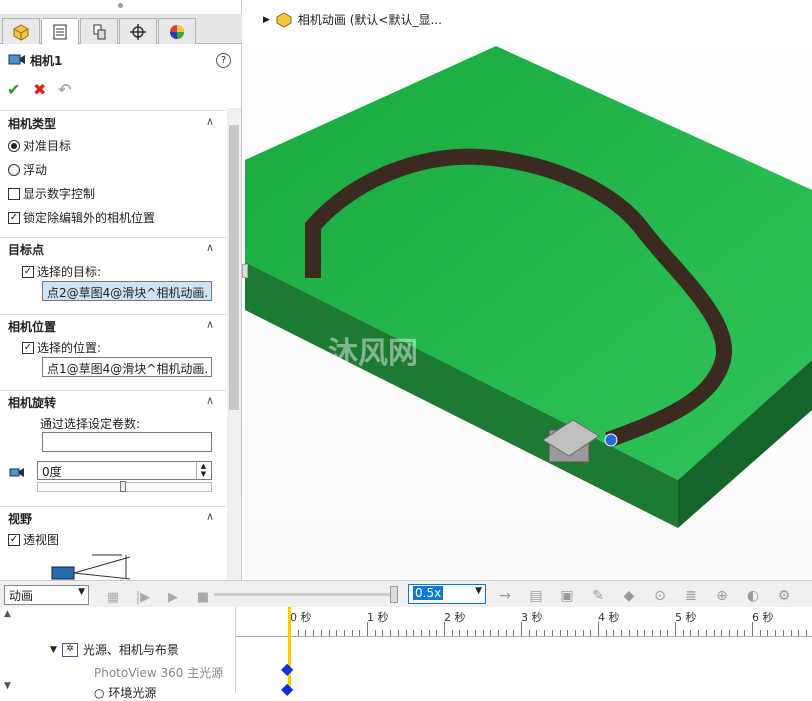 Image resolution: width=812 pixels, height=701 pixels. What do you see at coordinates (629, 596) in the screenshot?
I see `autokey-icon: ◆` at bounding box center [629, 596].